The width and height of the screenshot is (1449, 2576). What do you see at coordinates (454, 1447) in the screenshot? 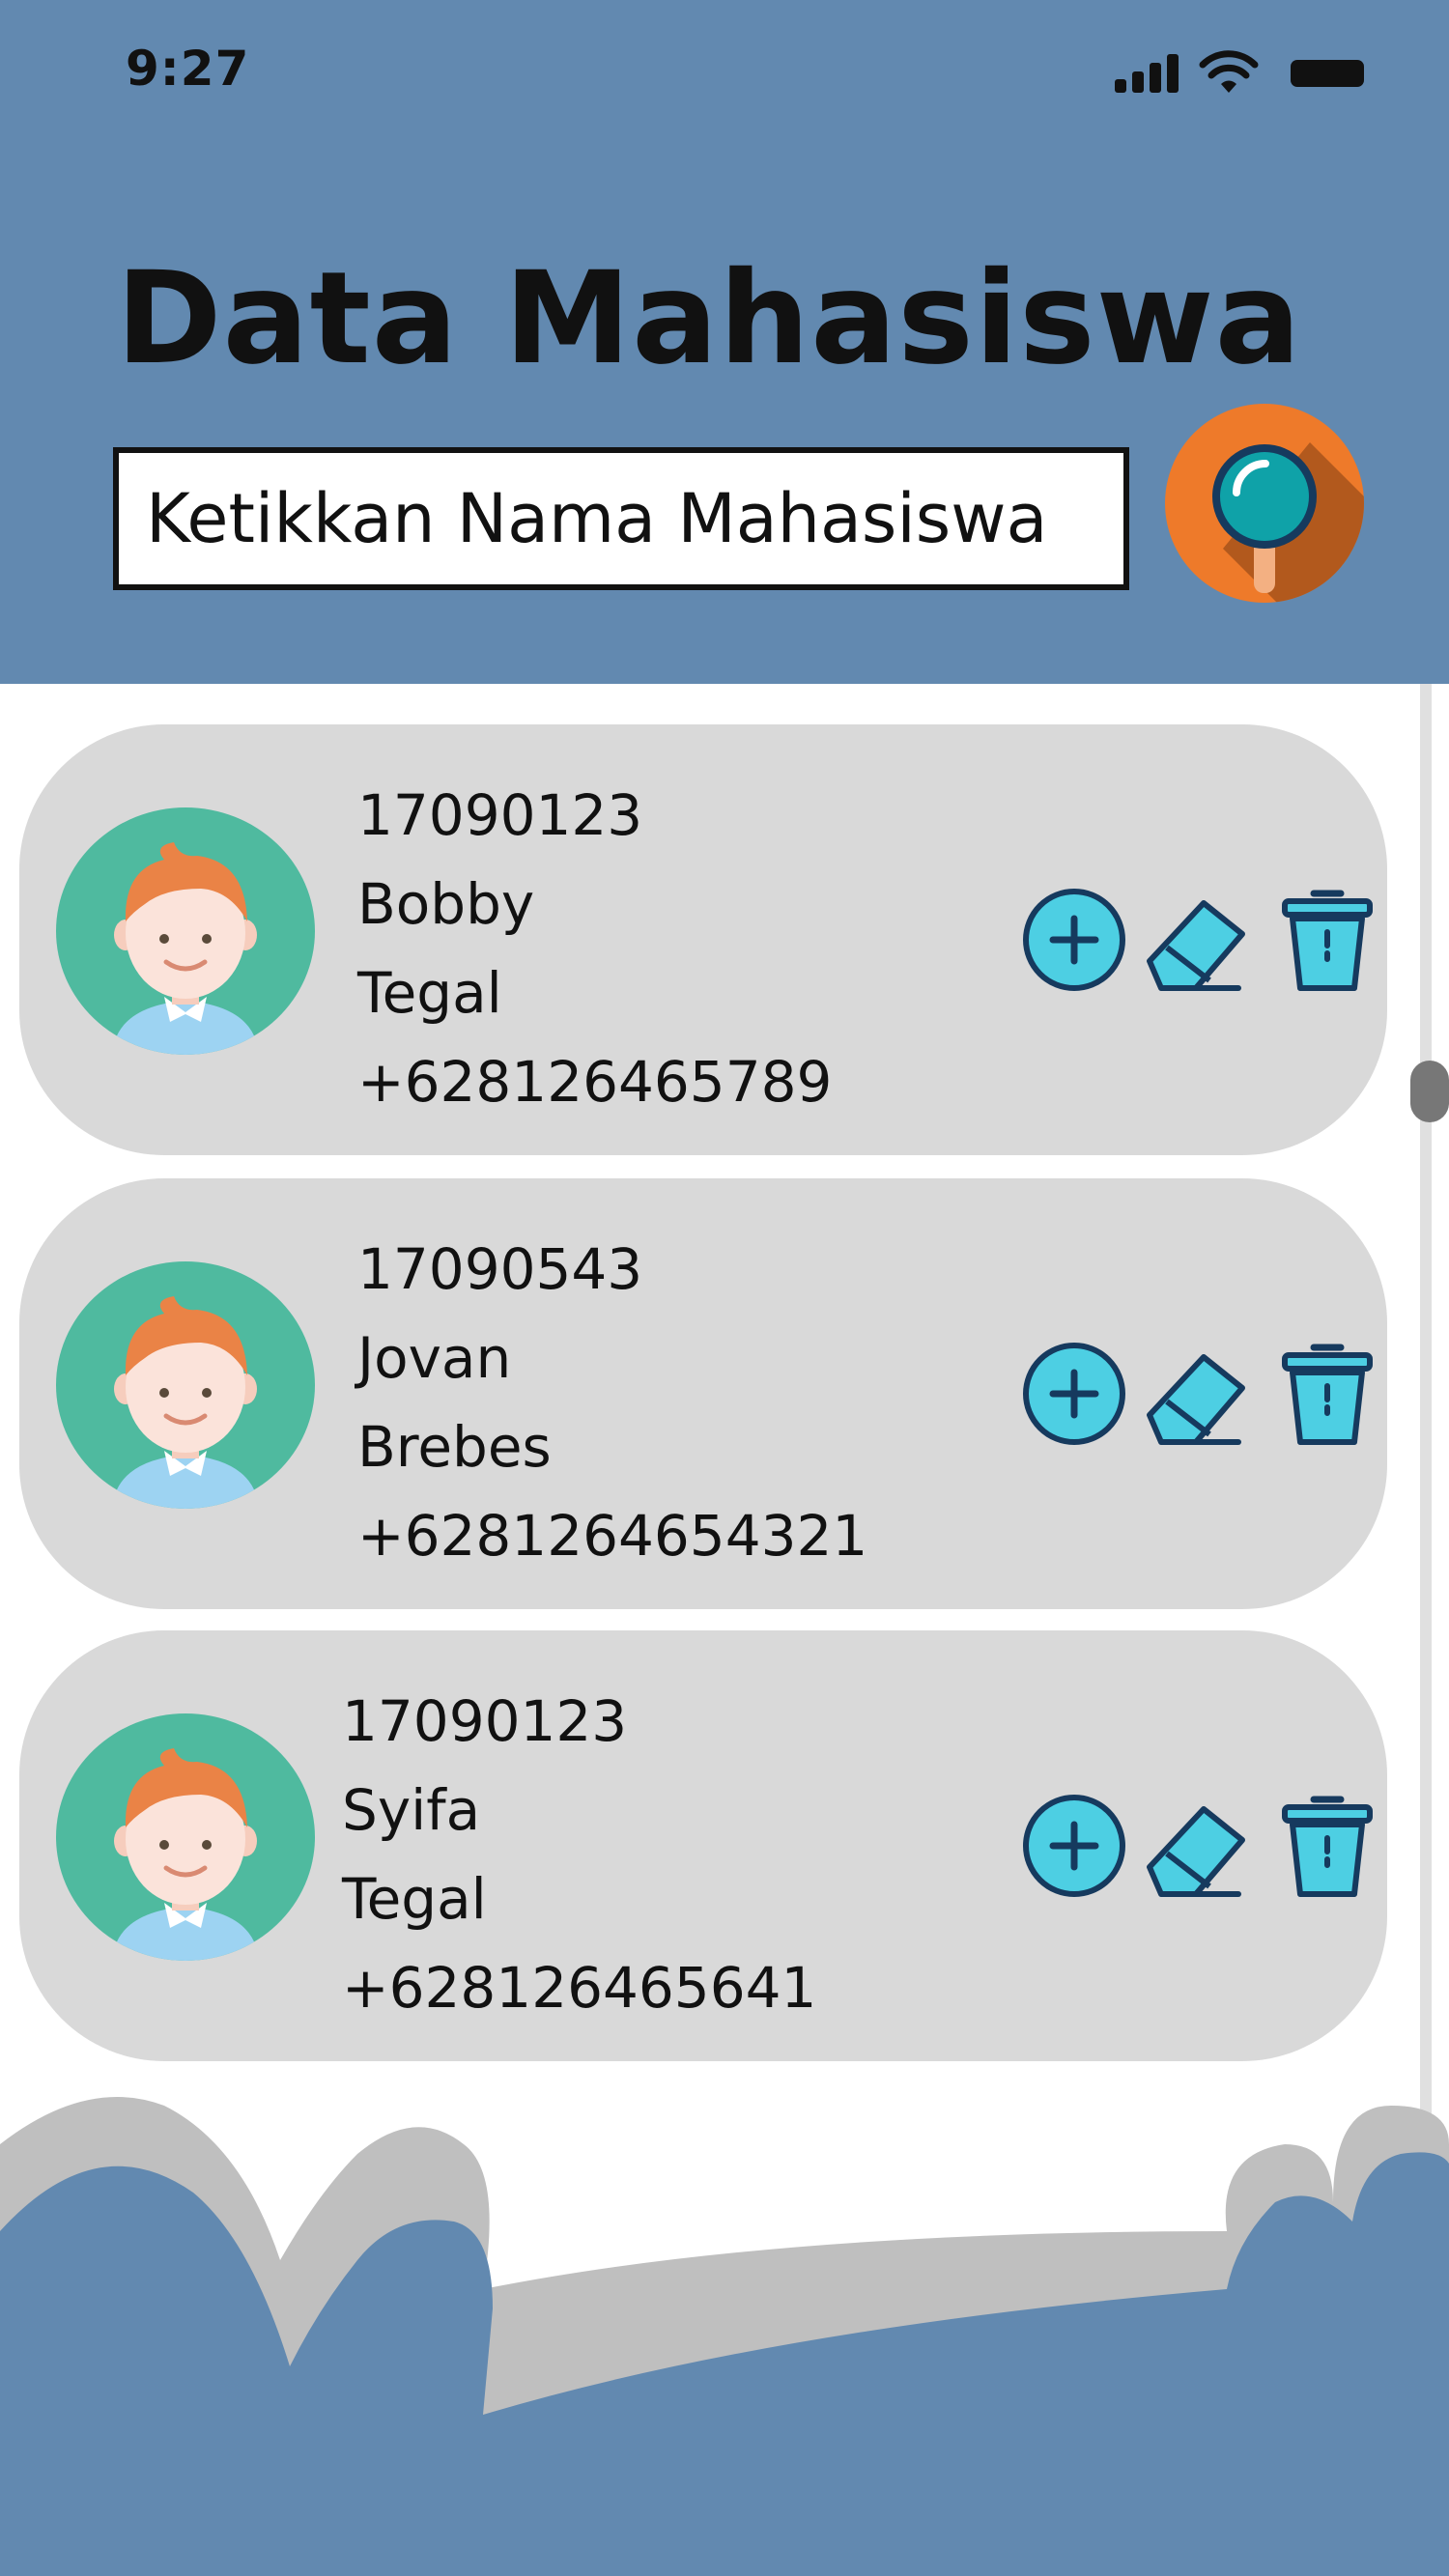
I see `student-city: Brebes` at bounding box center [454, 1447].